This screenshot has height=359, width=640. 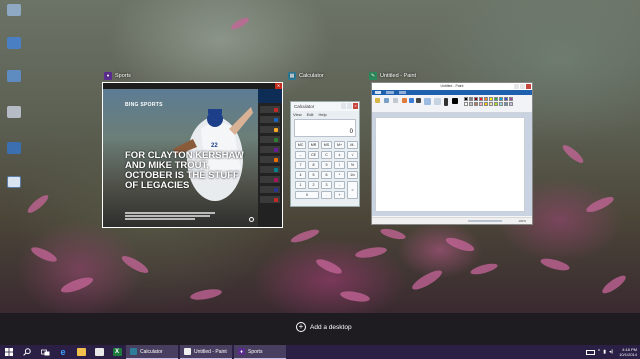 I want to click on search-button, so click(x=27, y=352).